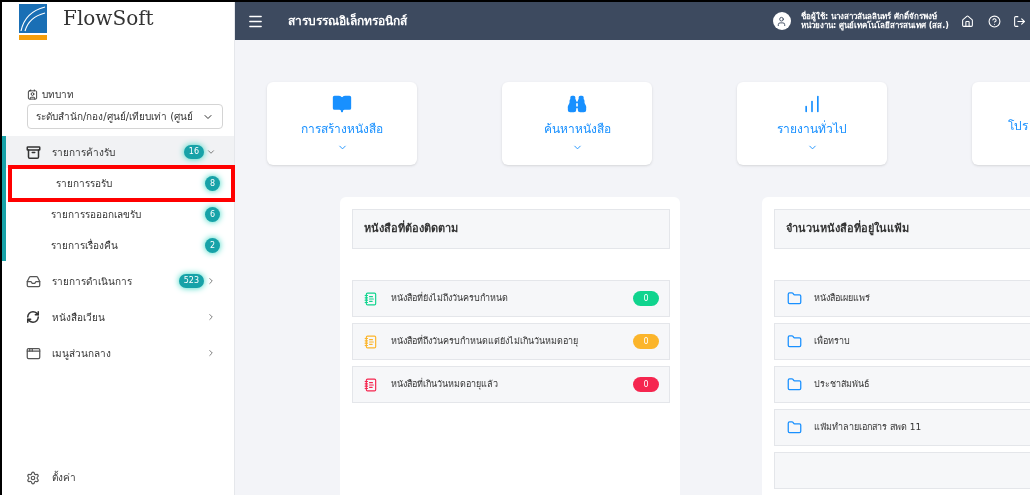 Image resolution: width=1030 pixels, height=495 pixels. Describe the element at coordinates (211, 152) in the screenshot. I see `chevron-down-icon` at that location.